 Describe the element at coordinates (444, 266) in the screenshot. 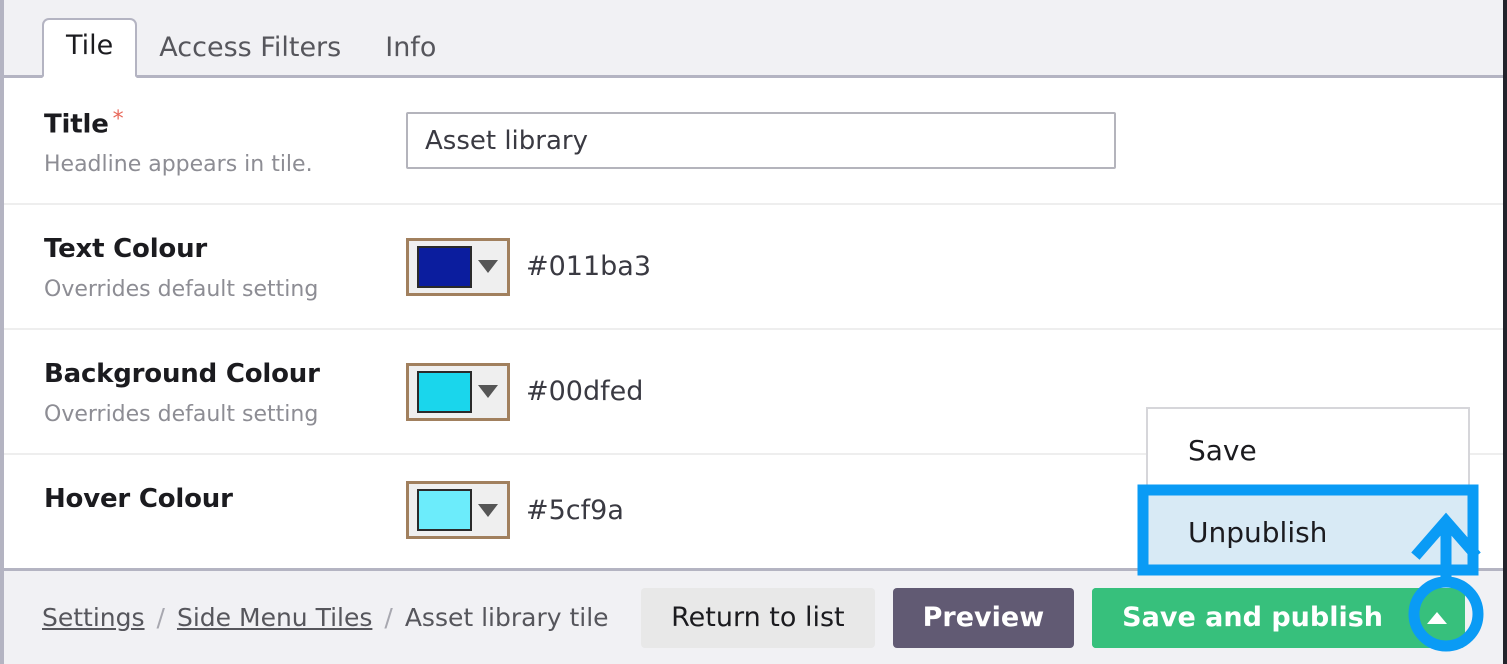

I see `text-colour-swatch` at that location.